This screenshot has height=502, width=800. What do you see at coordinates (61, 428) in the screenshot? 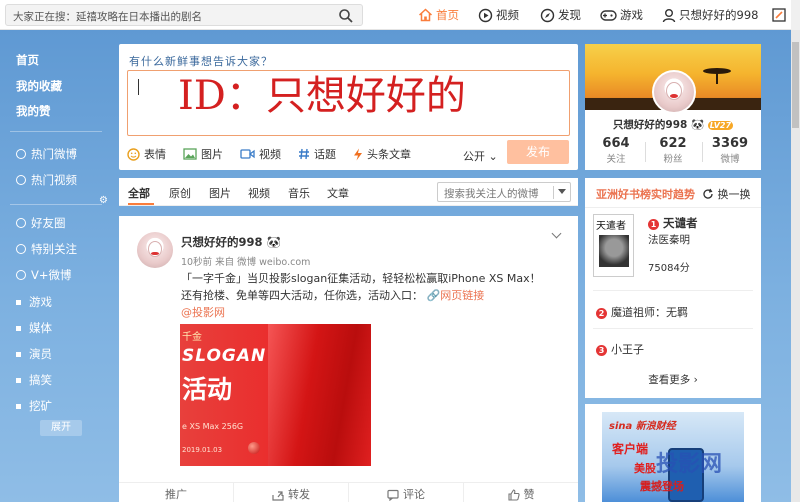
I see `sidebar-expand-button: 展开` at bounding box center [61, 428].